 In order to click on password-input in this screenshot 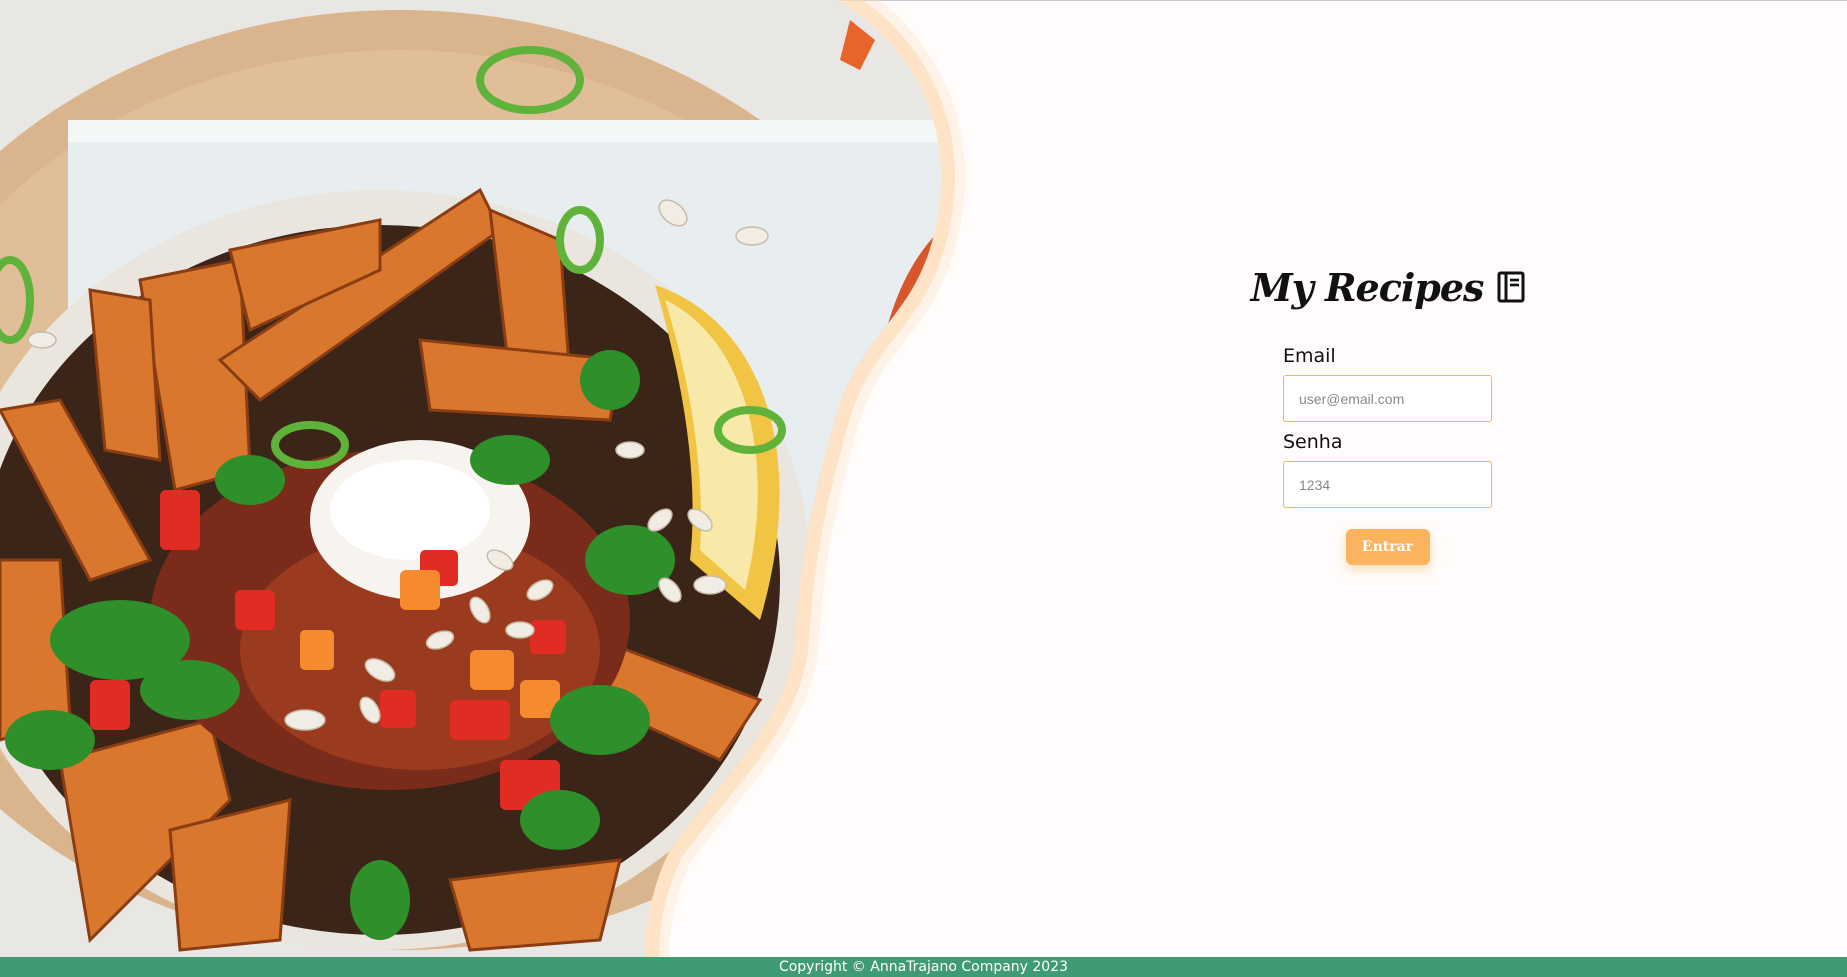, I will do `click(1387, 484)`.